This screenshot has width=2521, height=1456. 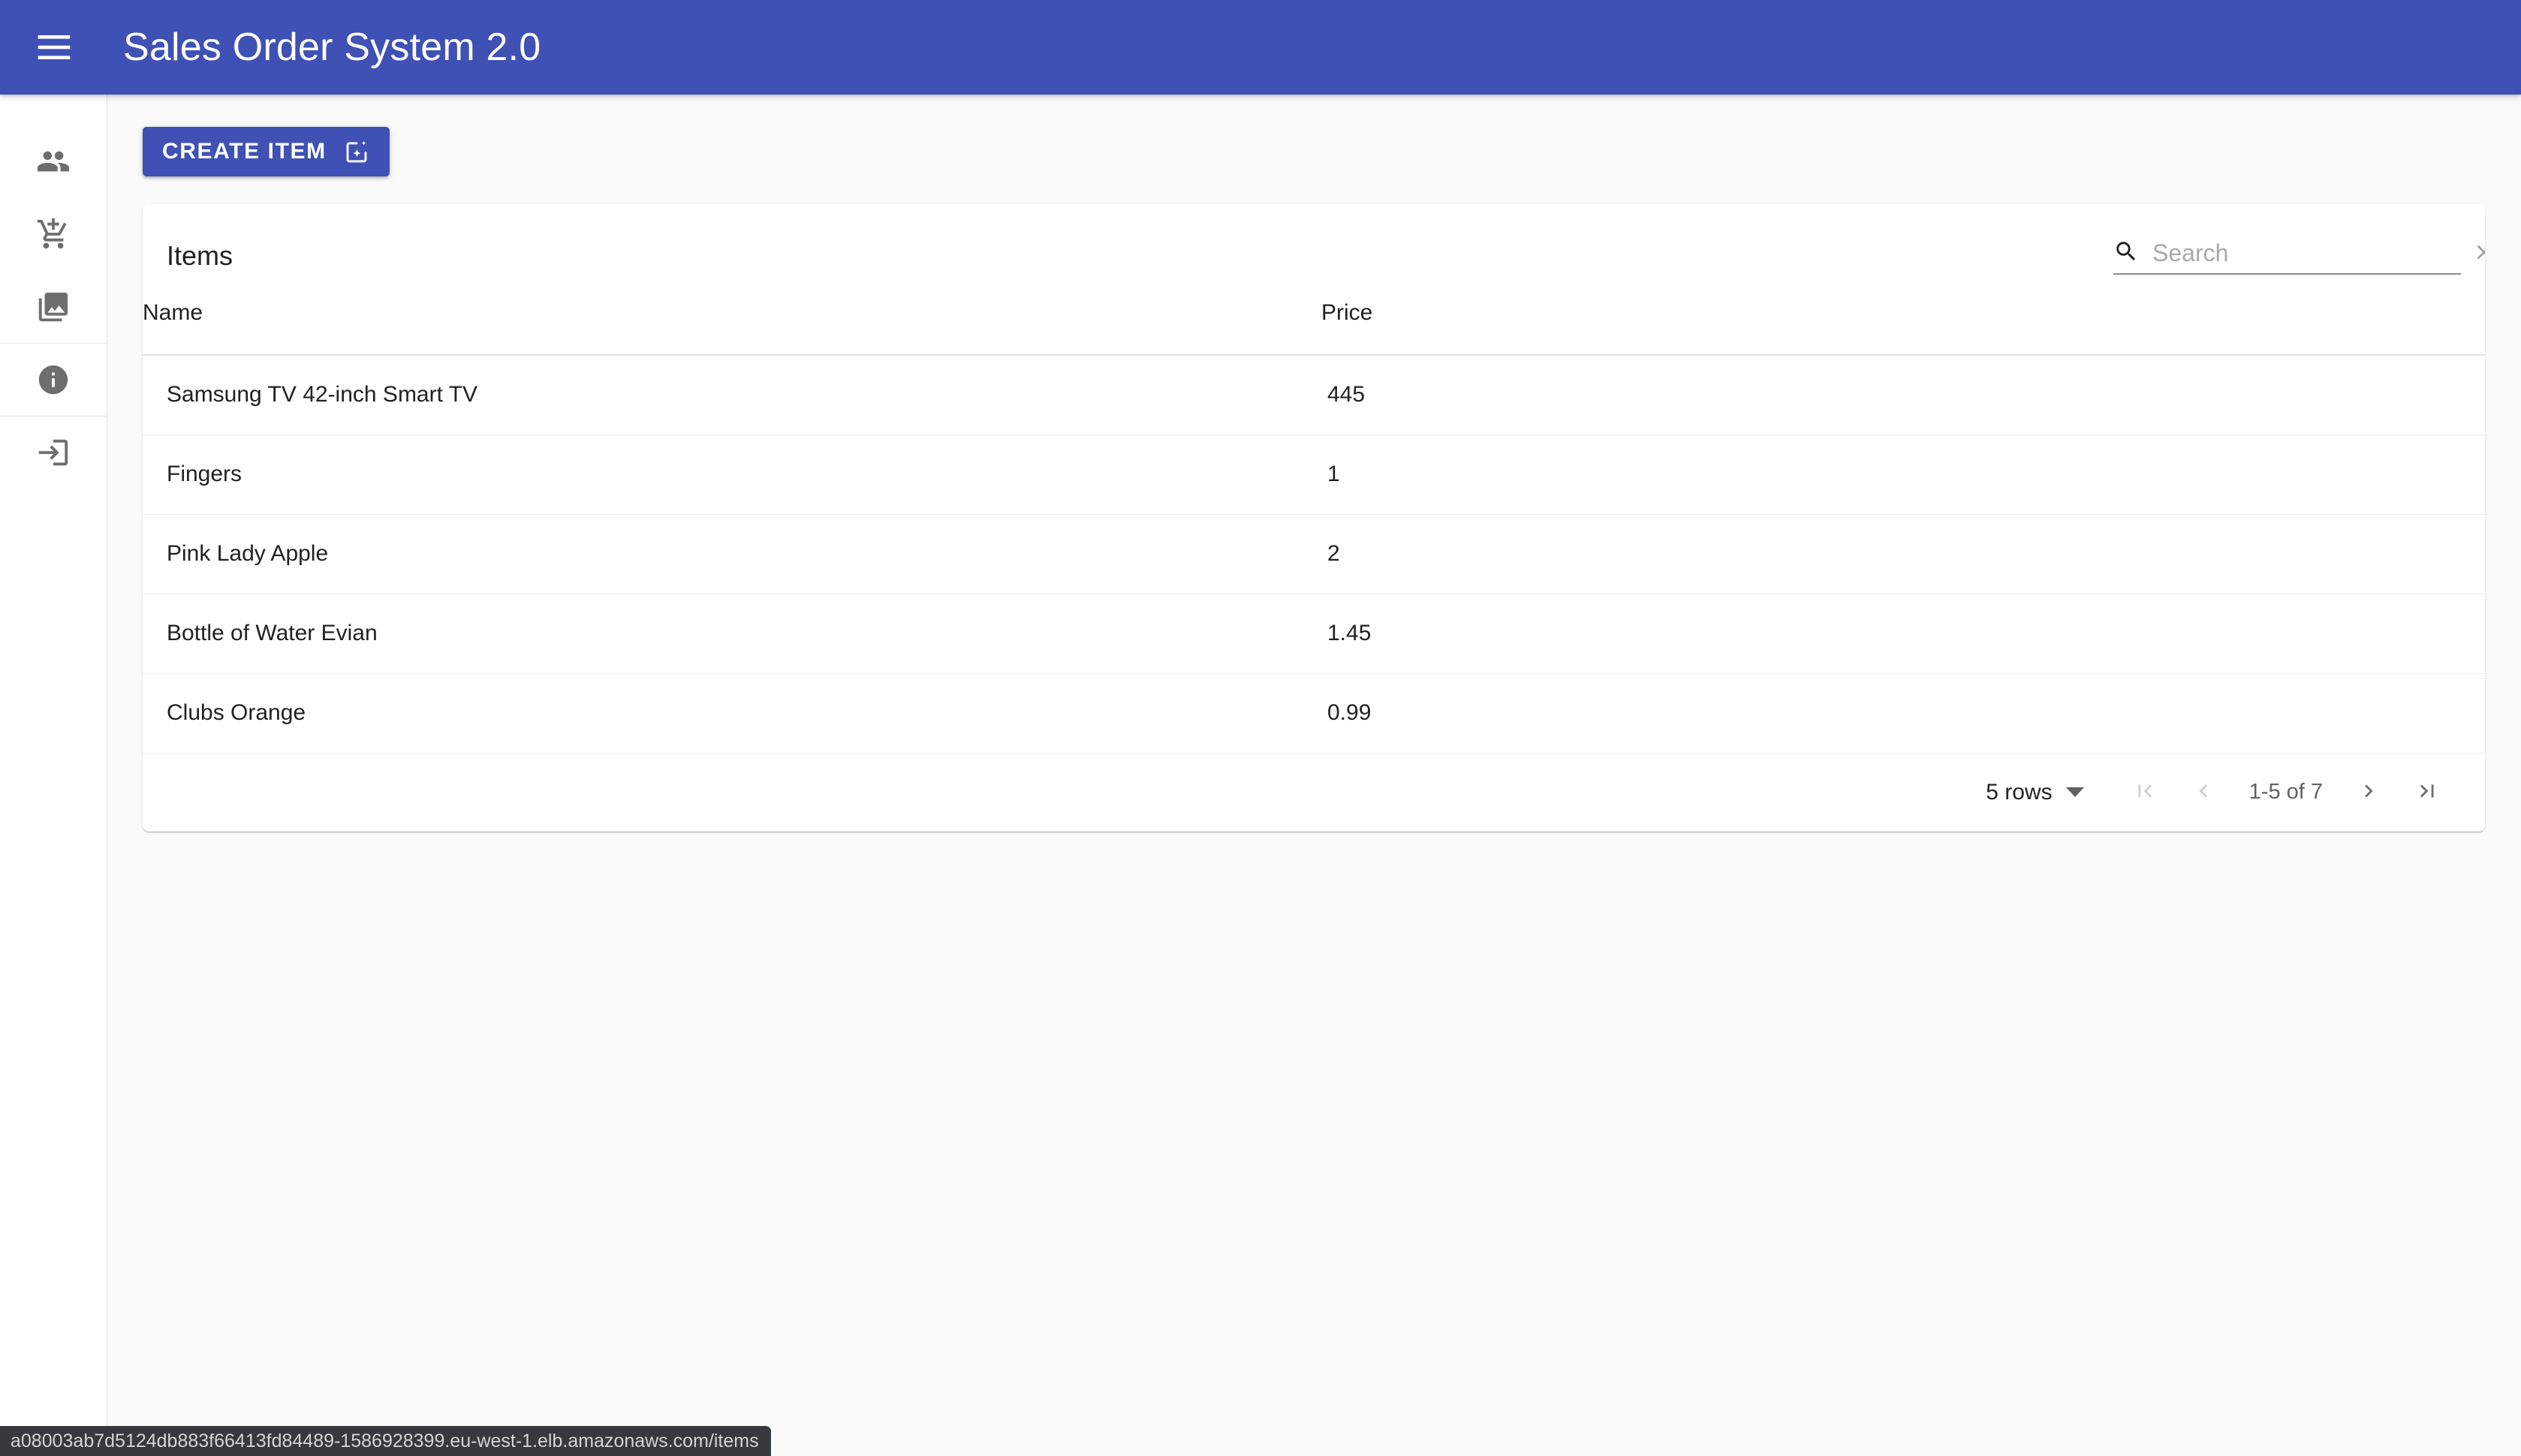 I want to click on cell-price: 1, so click(x=1903, y=475).